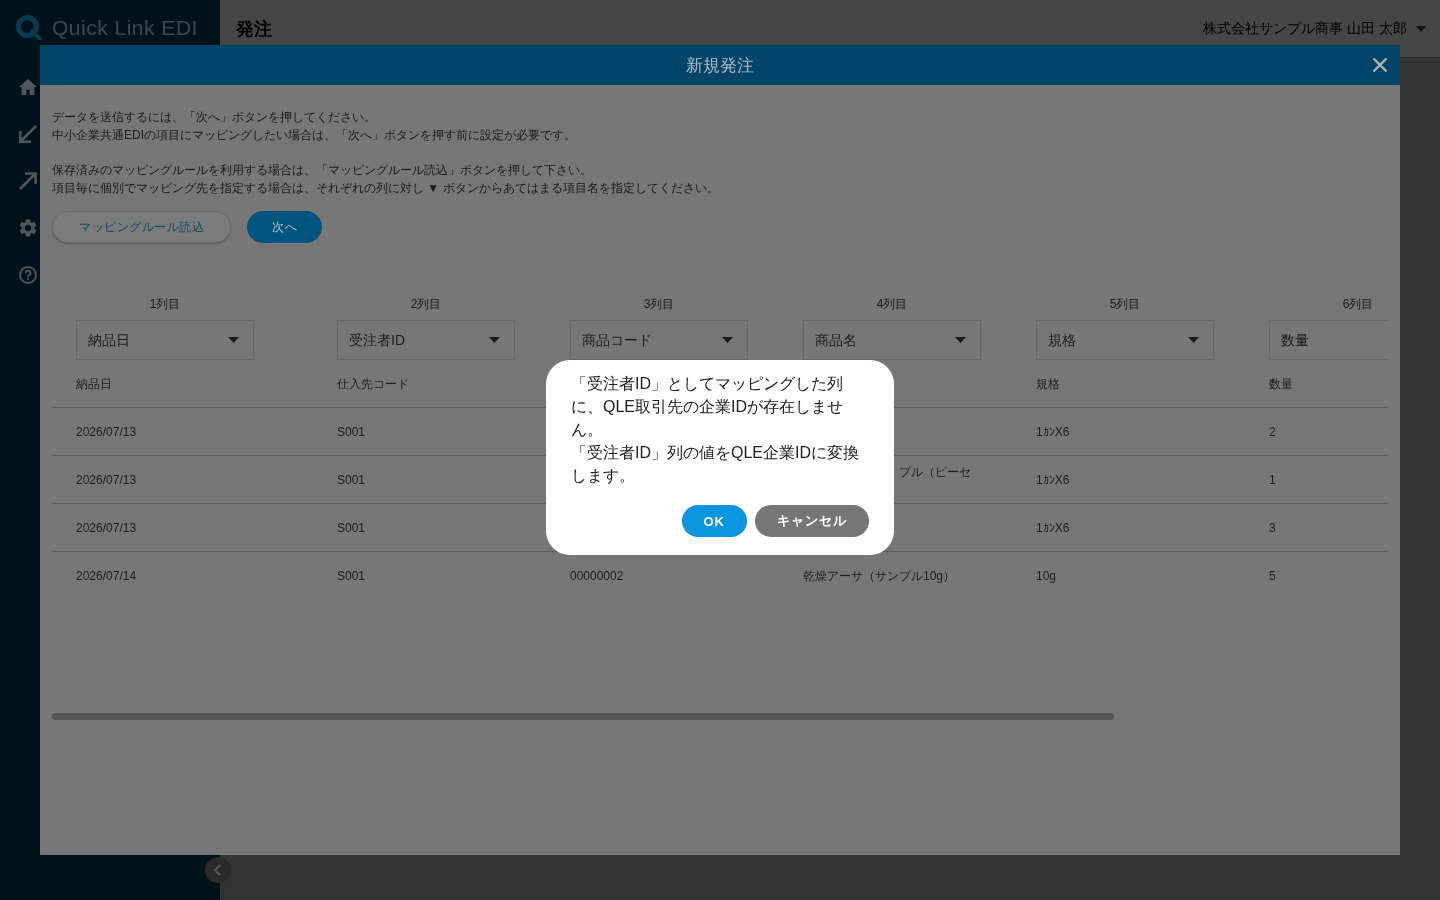 This screenshot has width=1440, height=900. Describe the element at coordinates (1125, 340) in the screenshot. I see `mapping-select: 規格` at that location.